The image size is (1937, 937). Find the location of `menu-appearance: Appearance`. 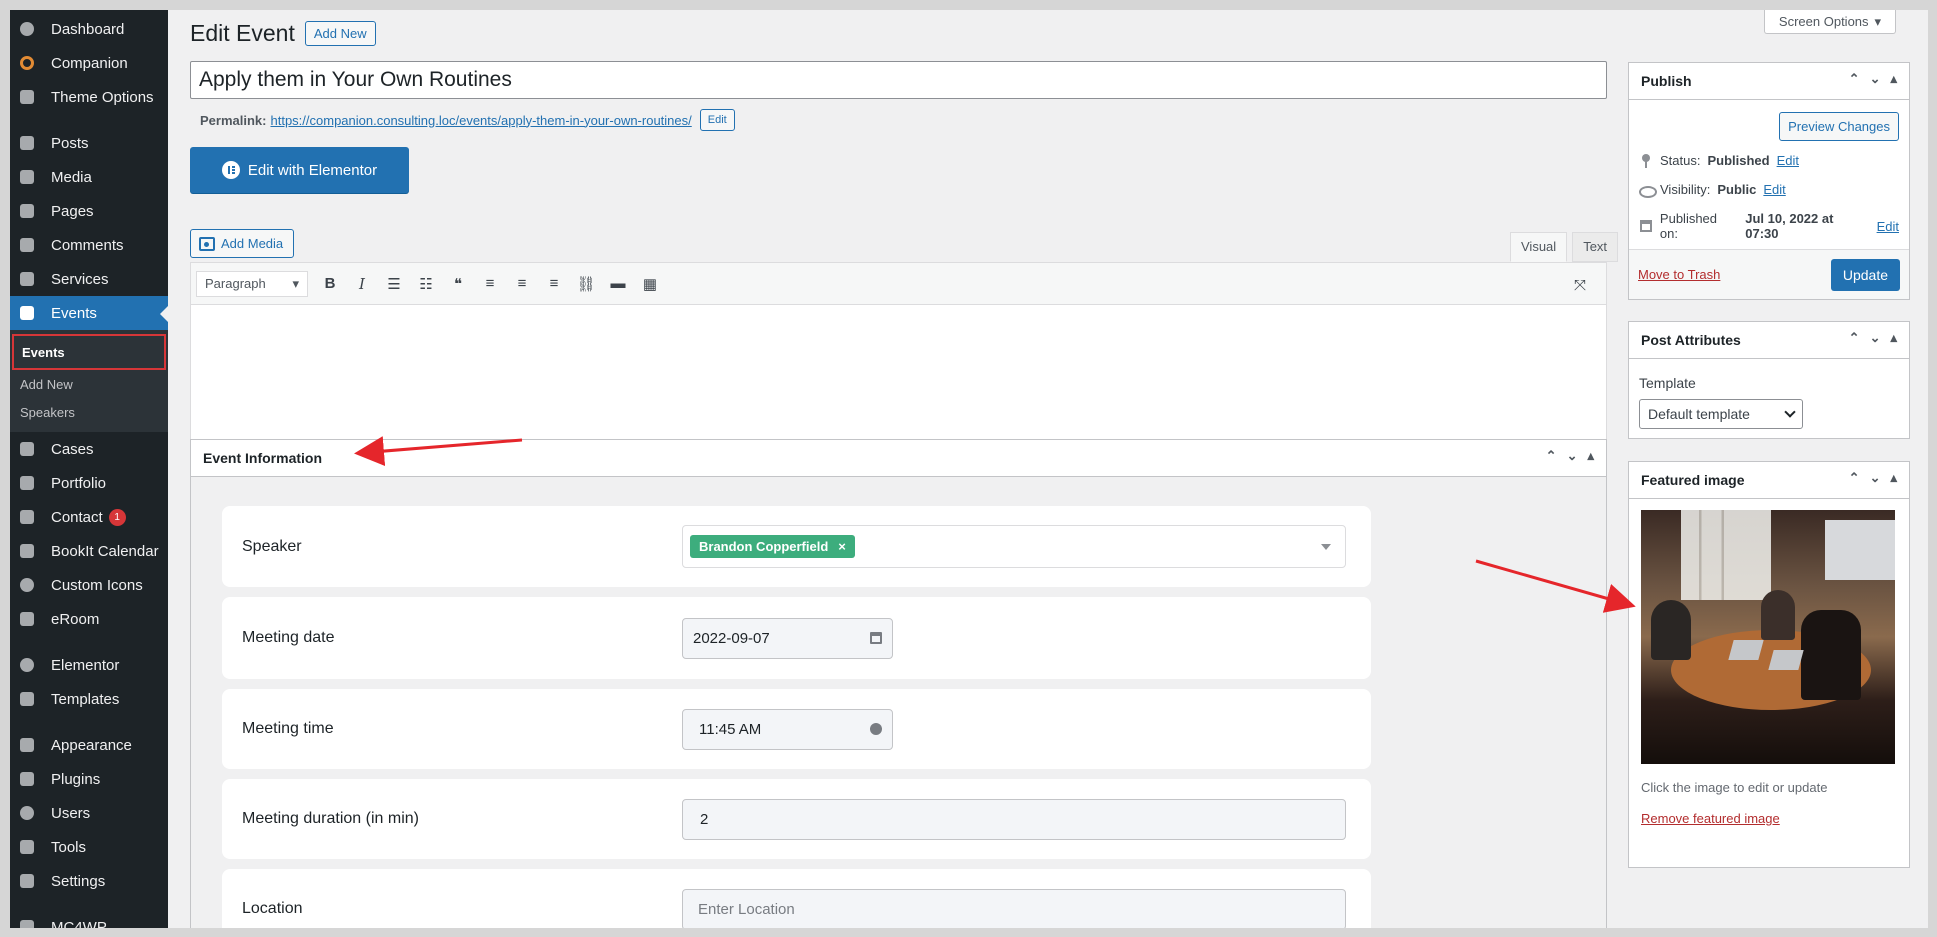

menu-appearance: Appearance is located at coordinates (89, 745).